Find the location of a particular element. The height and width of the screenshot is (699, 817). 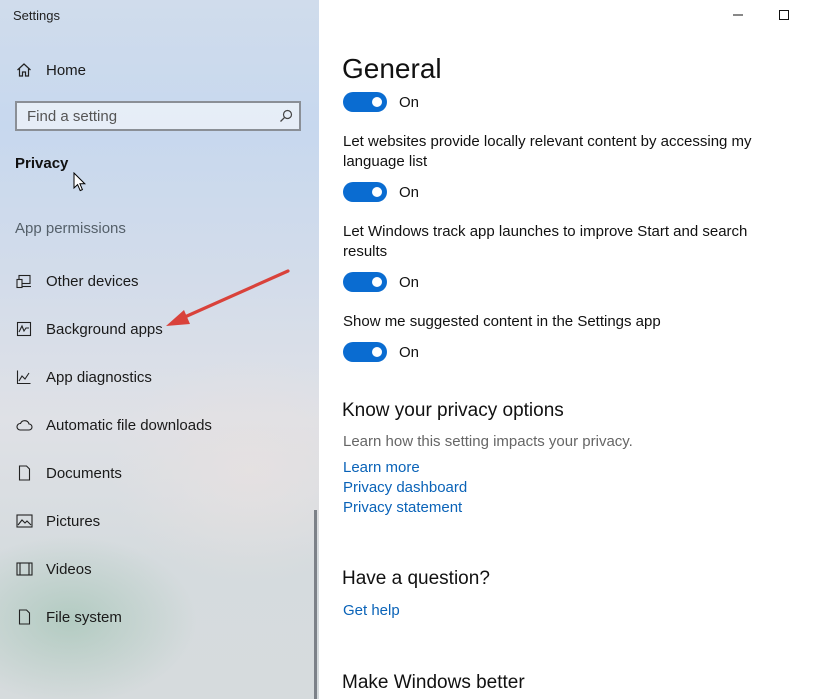

file-icon is located at coordinates (24, 617).